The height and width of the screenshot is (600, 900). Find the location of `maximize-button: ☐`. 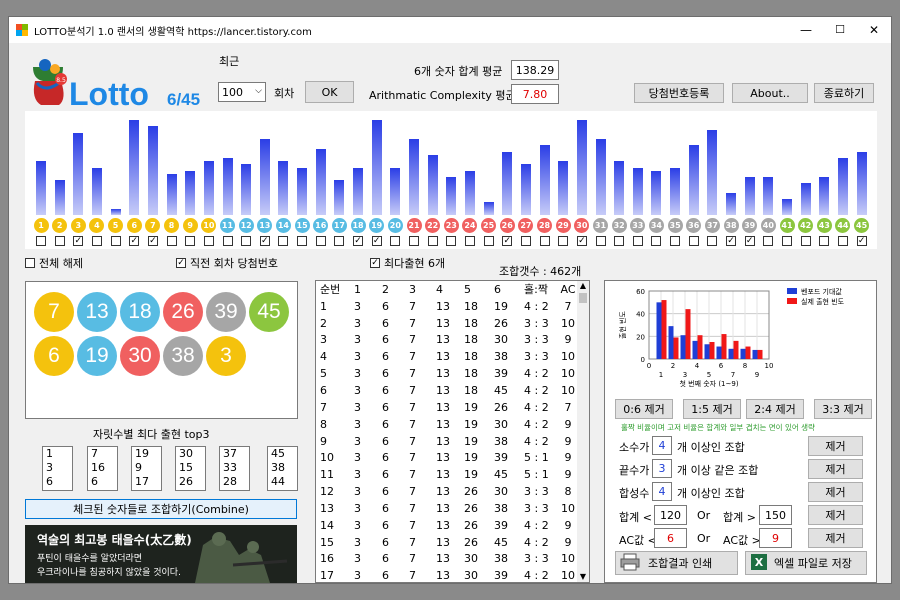

maximize-button: ☐ is located at coordinates (840, 30).